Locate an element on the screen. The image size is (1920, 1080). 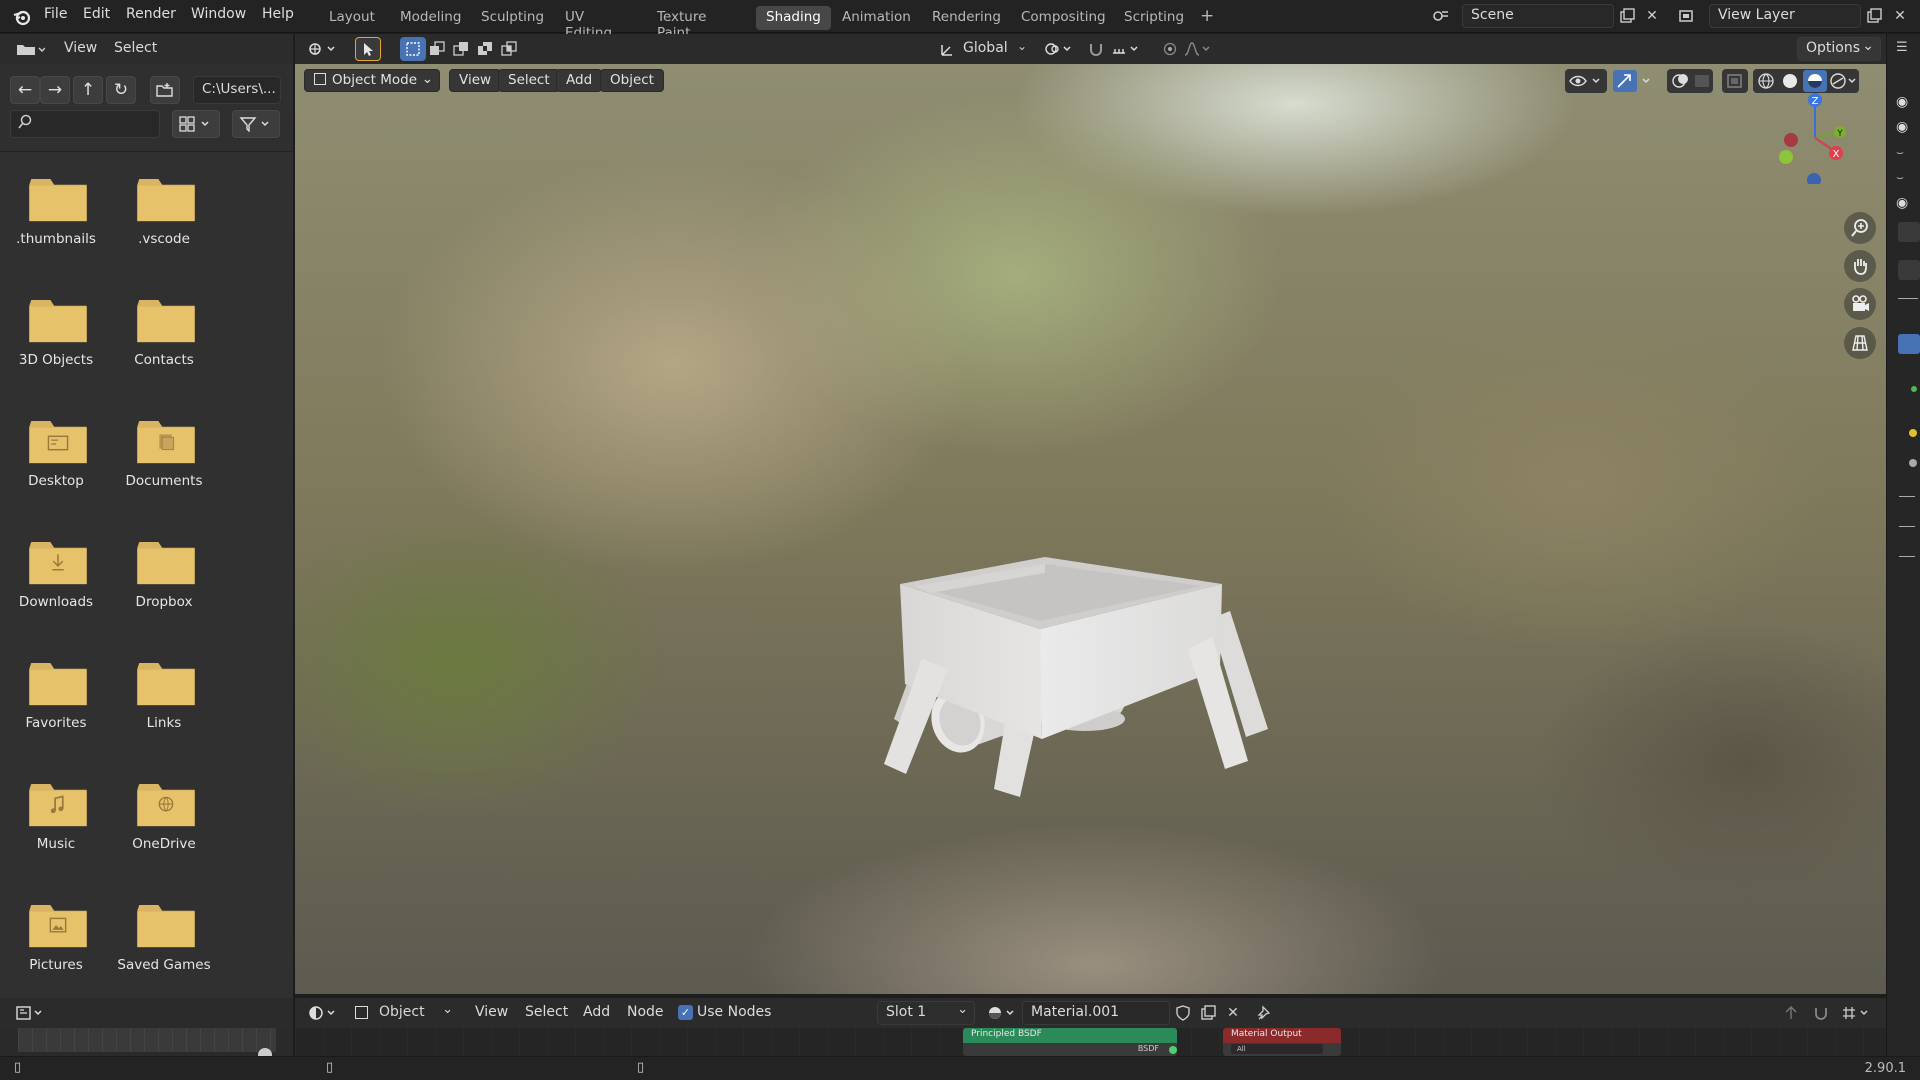
pivot-point-icon is located at coordinates (1059, 49).